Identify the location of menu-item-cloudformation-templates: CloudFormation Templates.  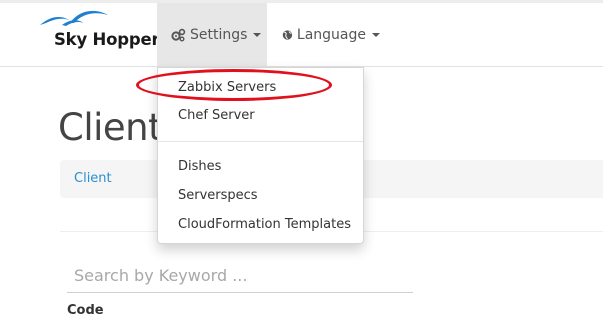
(260, 225).